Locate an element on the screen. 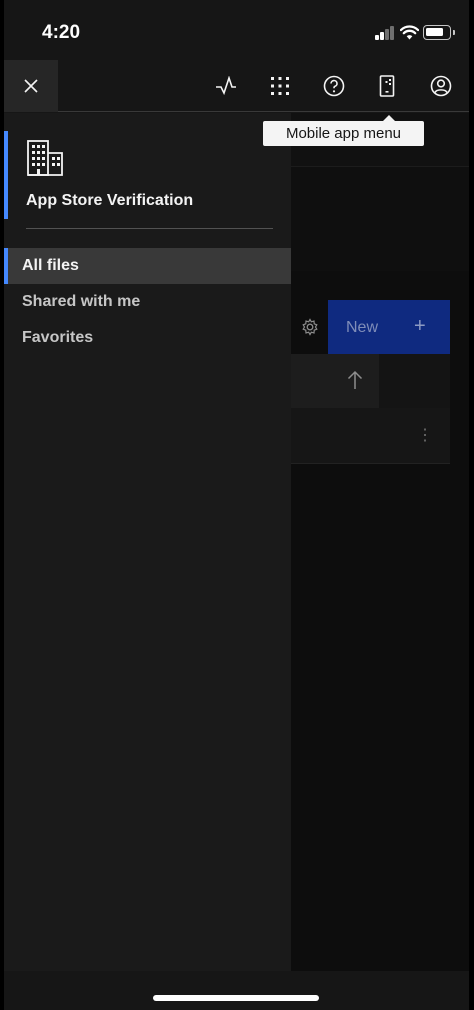  plus-icon: + is located at coordinates (420, 326).